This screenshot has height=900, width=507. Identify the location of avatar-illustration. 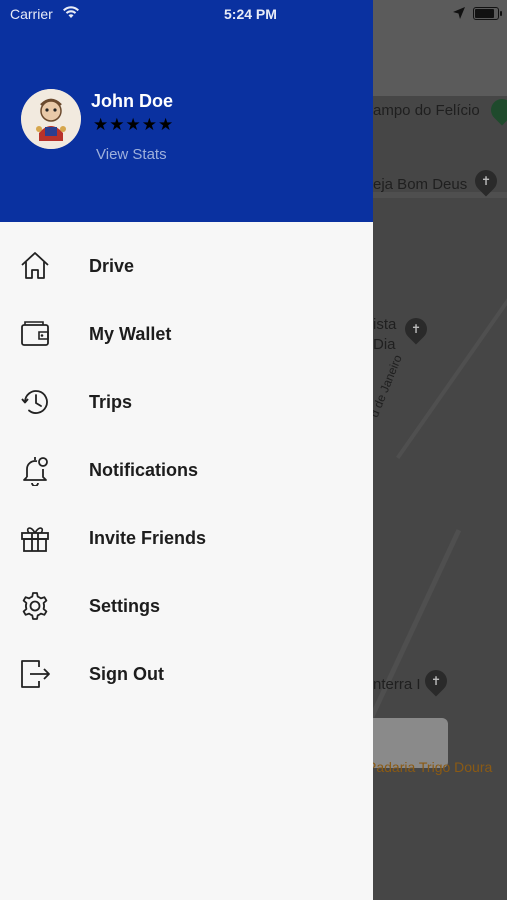
(51, 119).